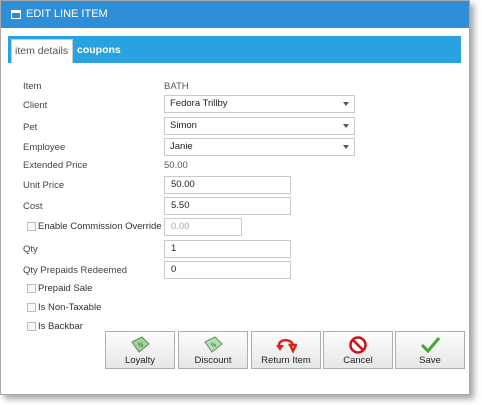  I want to click on item-value: BATH, so click(176, 86).